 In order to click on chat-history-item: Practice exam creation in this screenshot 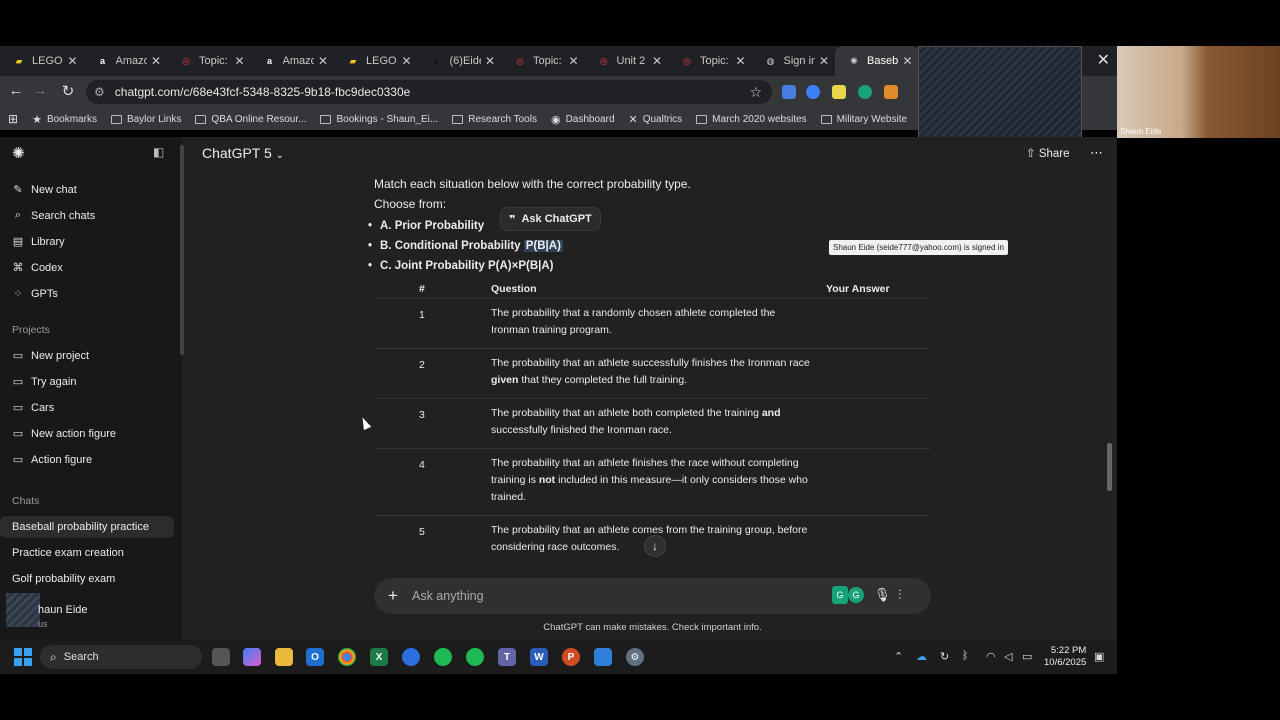, I will do `click(87, 553)`.